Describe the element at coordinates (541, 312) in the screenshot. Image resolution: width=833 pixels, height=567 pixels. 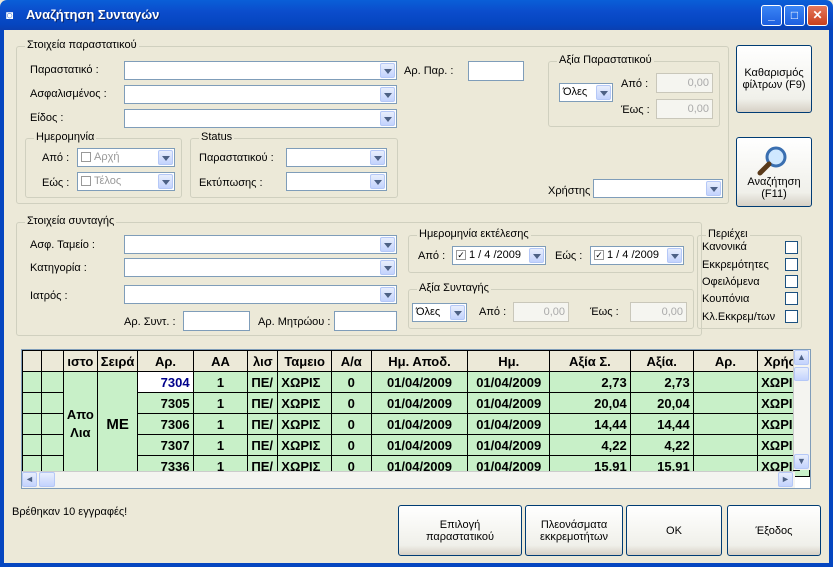
I see `synt-apo-input: 0,00` at that location.